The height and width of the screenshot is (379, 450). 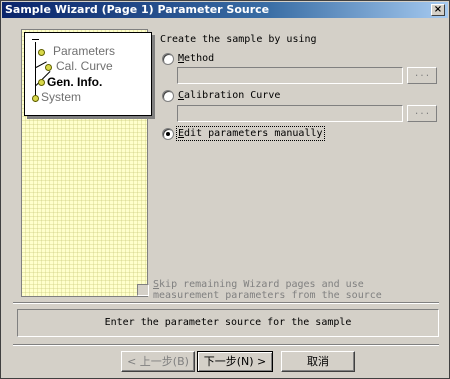 I want to click on back-button: < 上一步(B), so click(x=158, y=361).